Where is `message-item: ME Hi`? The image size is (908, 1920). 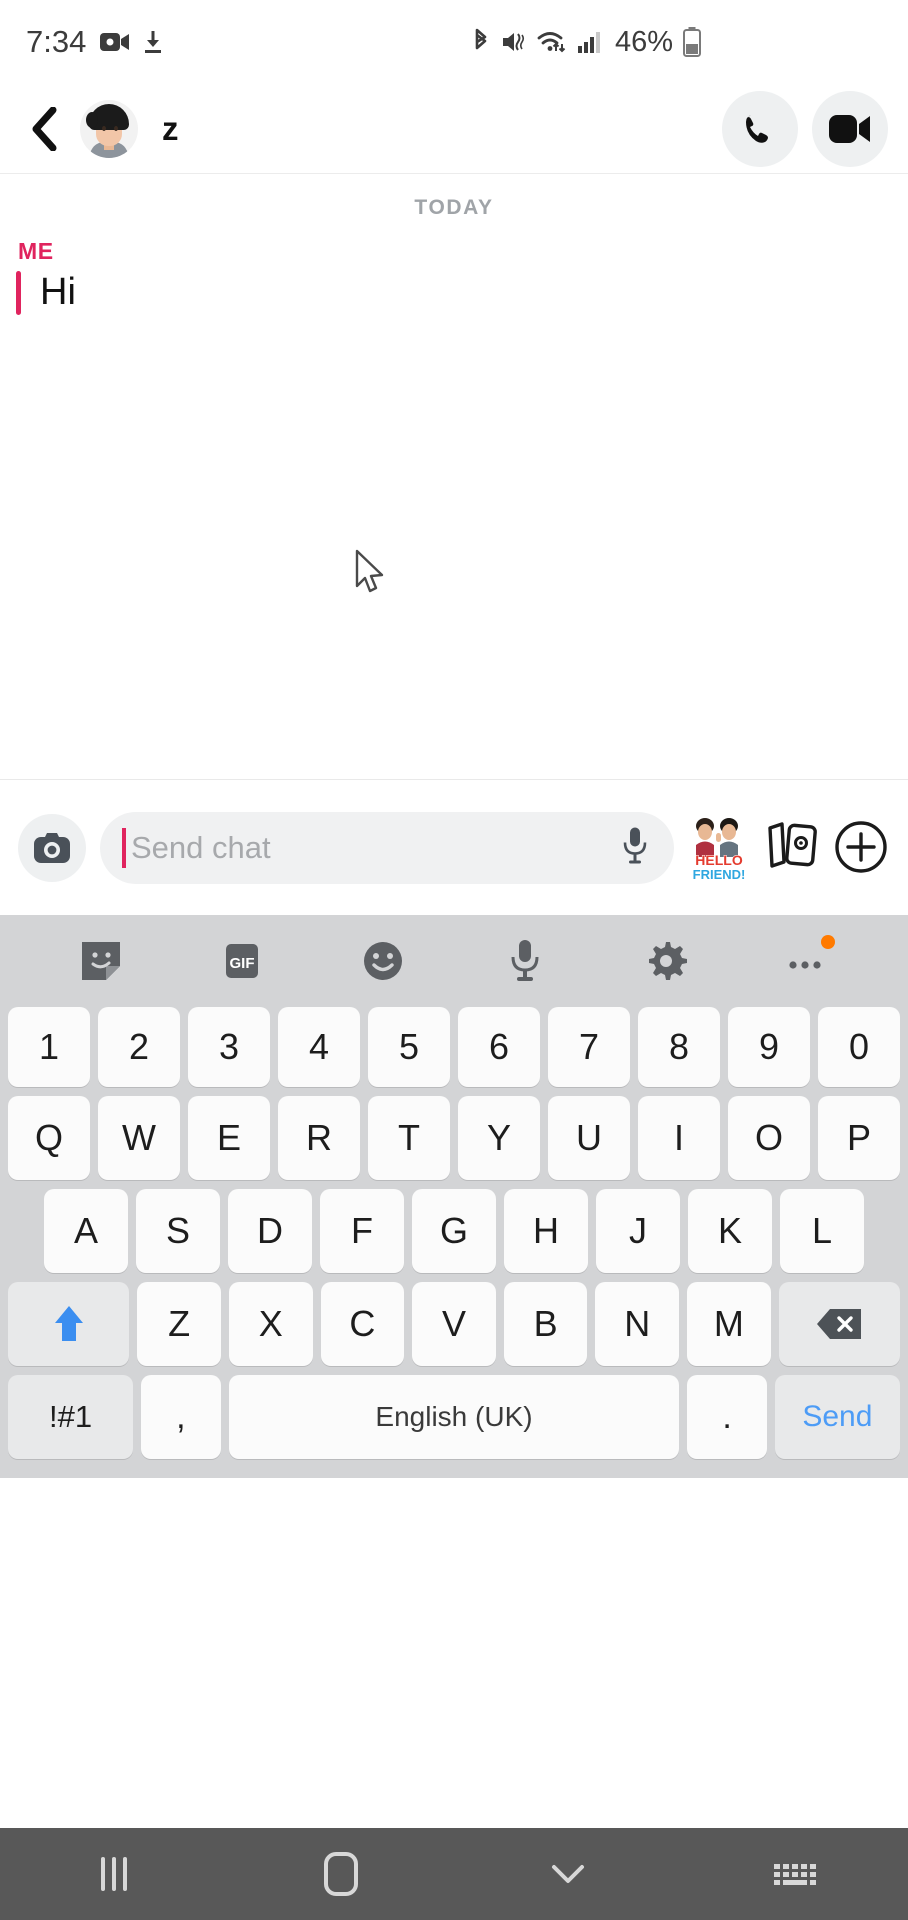 message-item: ME Hi is located at coordinates (454, 276).